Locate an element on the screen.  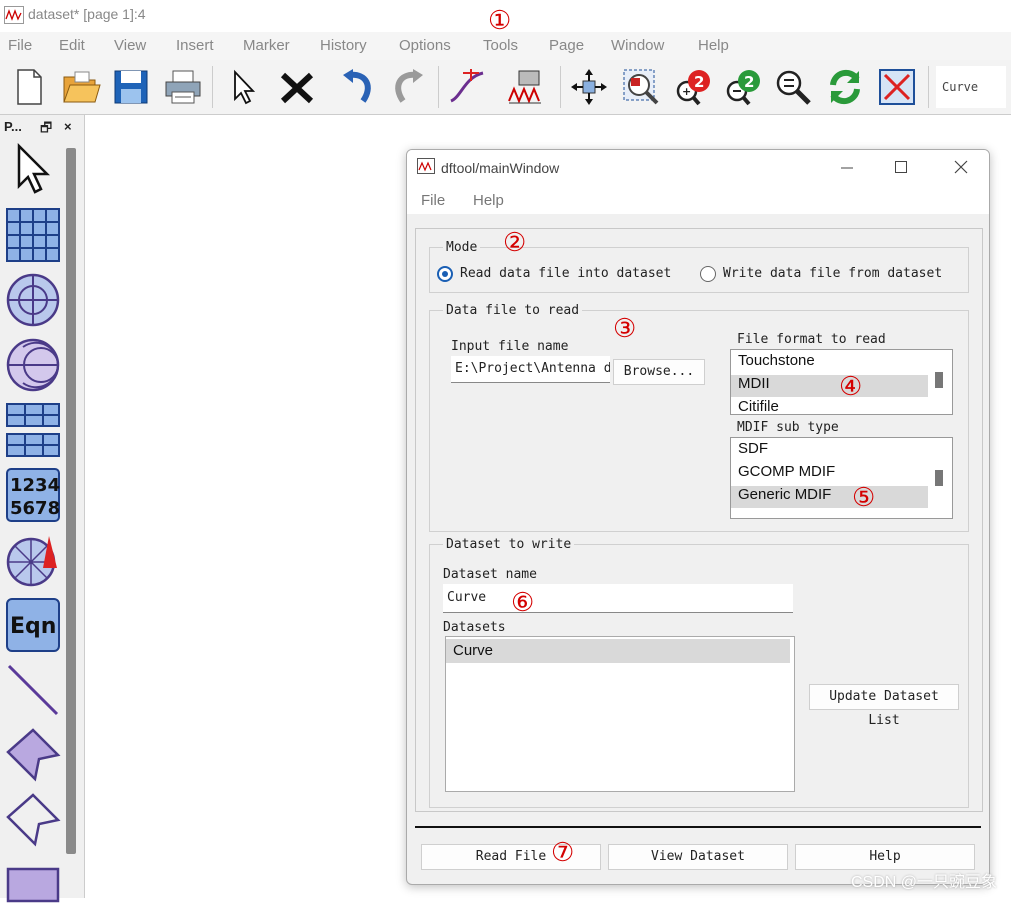
mode-group-title: Mode is located at coordinates (462, 247).